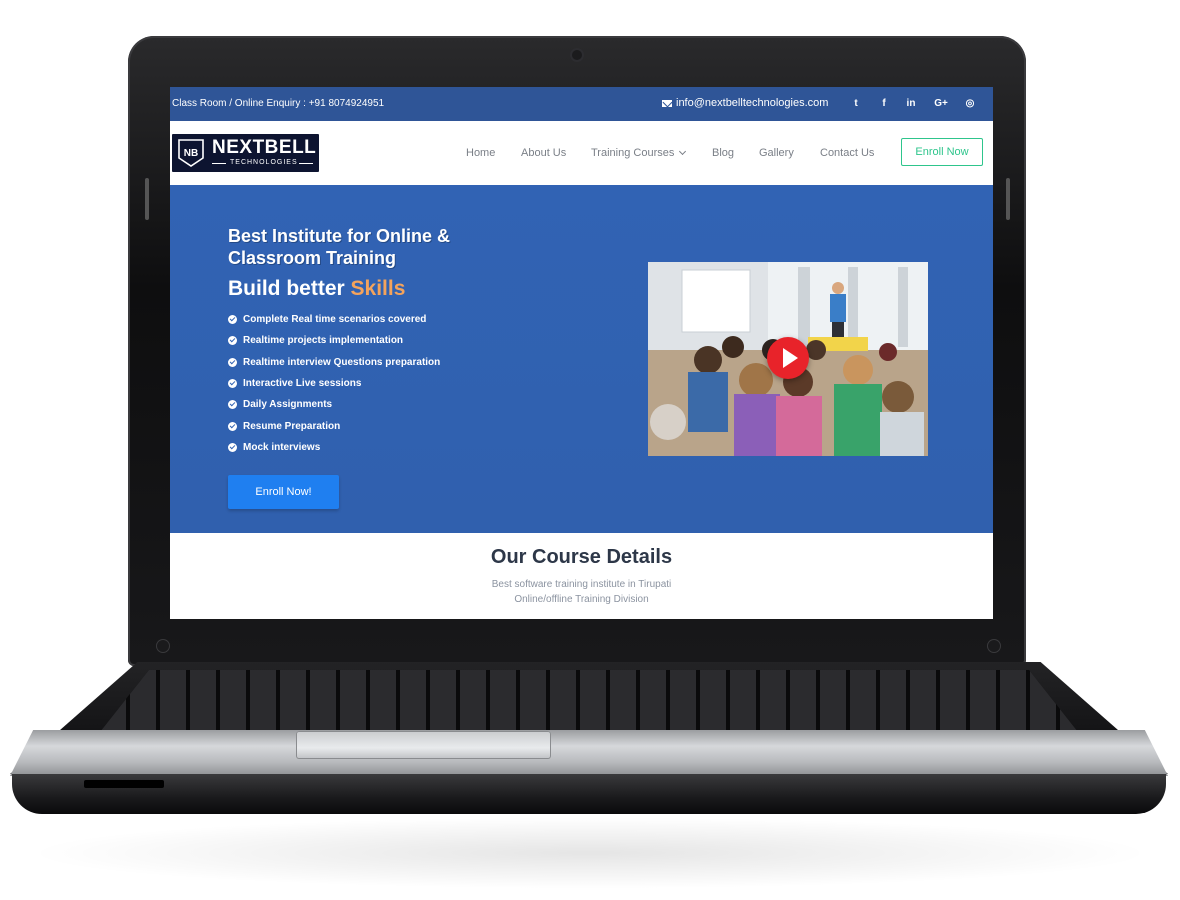  Describe the element at coordinates (480, 153) in the screenshot. I see `nav-home: Home` at that location.